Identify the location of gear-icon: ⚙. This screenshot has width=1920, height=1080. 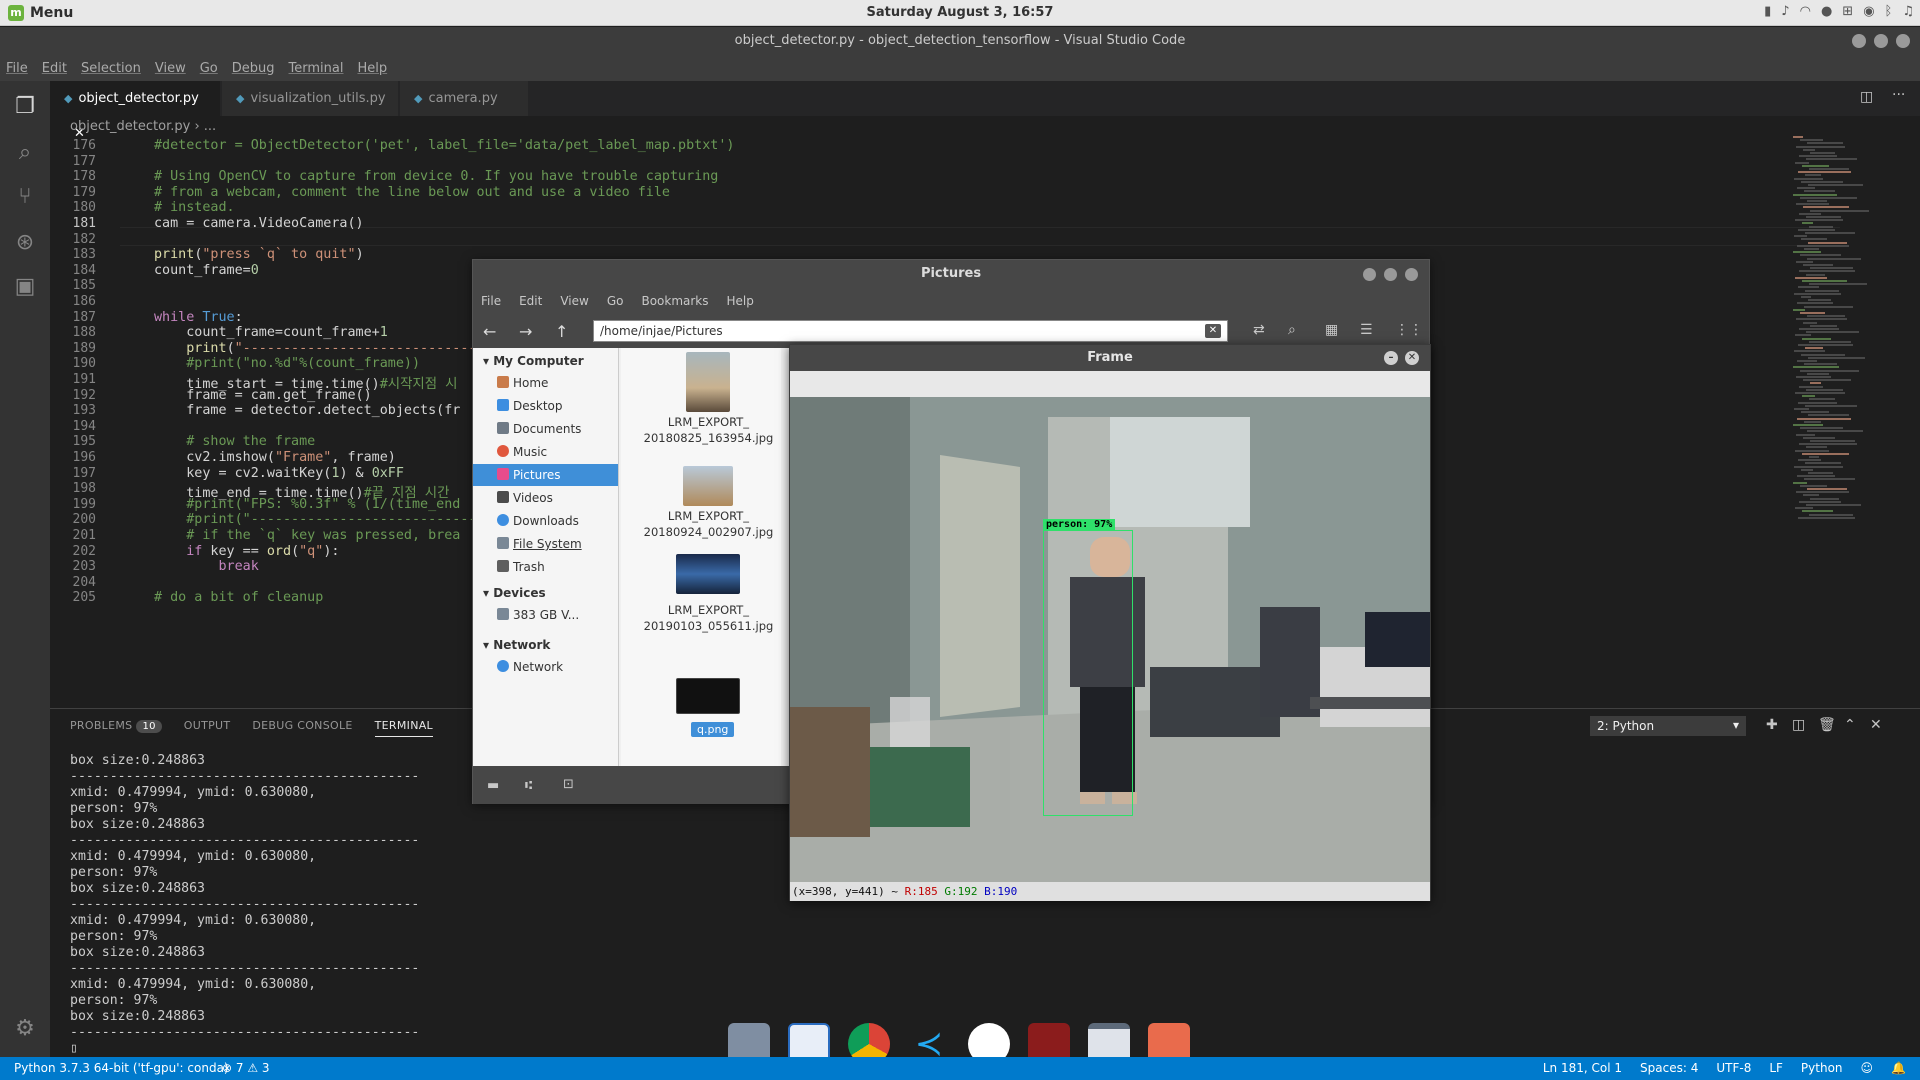
(25, 1029).